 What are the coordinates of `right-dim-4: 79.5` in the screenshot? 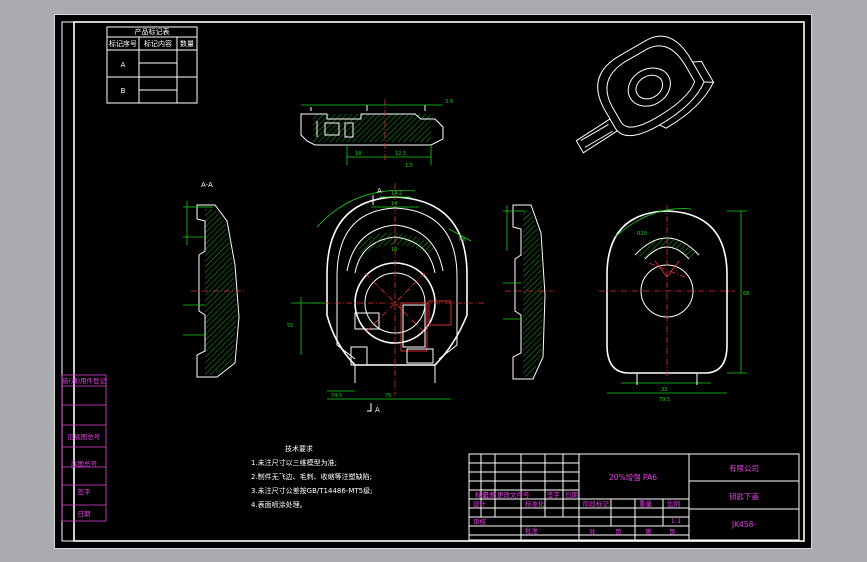 It's located at (664, 400).